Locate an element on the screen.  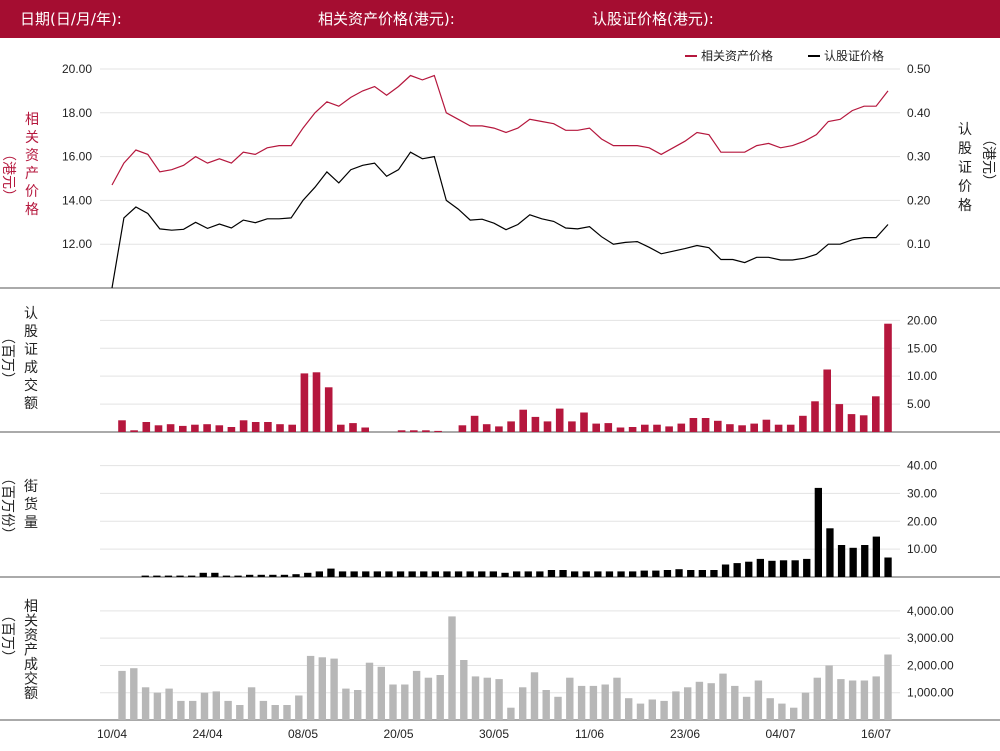
bar-axis-tick-label: 4,000.00 is located at coordinates (930, 611).